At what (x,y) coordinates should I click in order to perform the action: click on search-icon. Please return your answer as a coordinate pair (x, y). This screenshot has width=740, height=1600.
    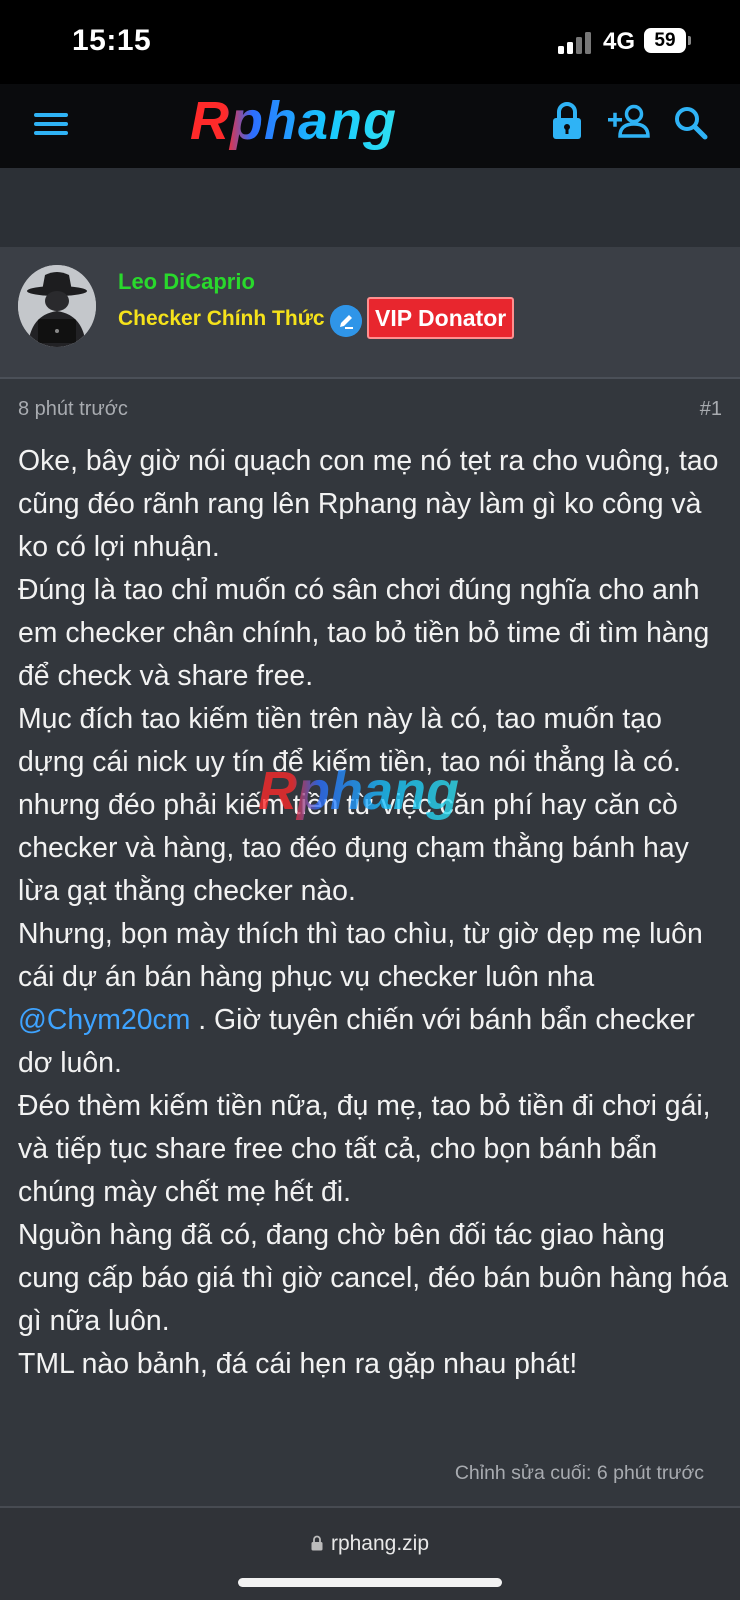
    Looking at the image, I should click on (691, 123).